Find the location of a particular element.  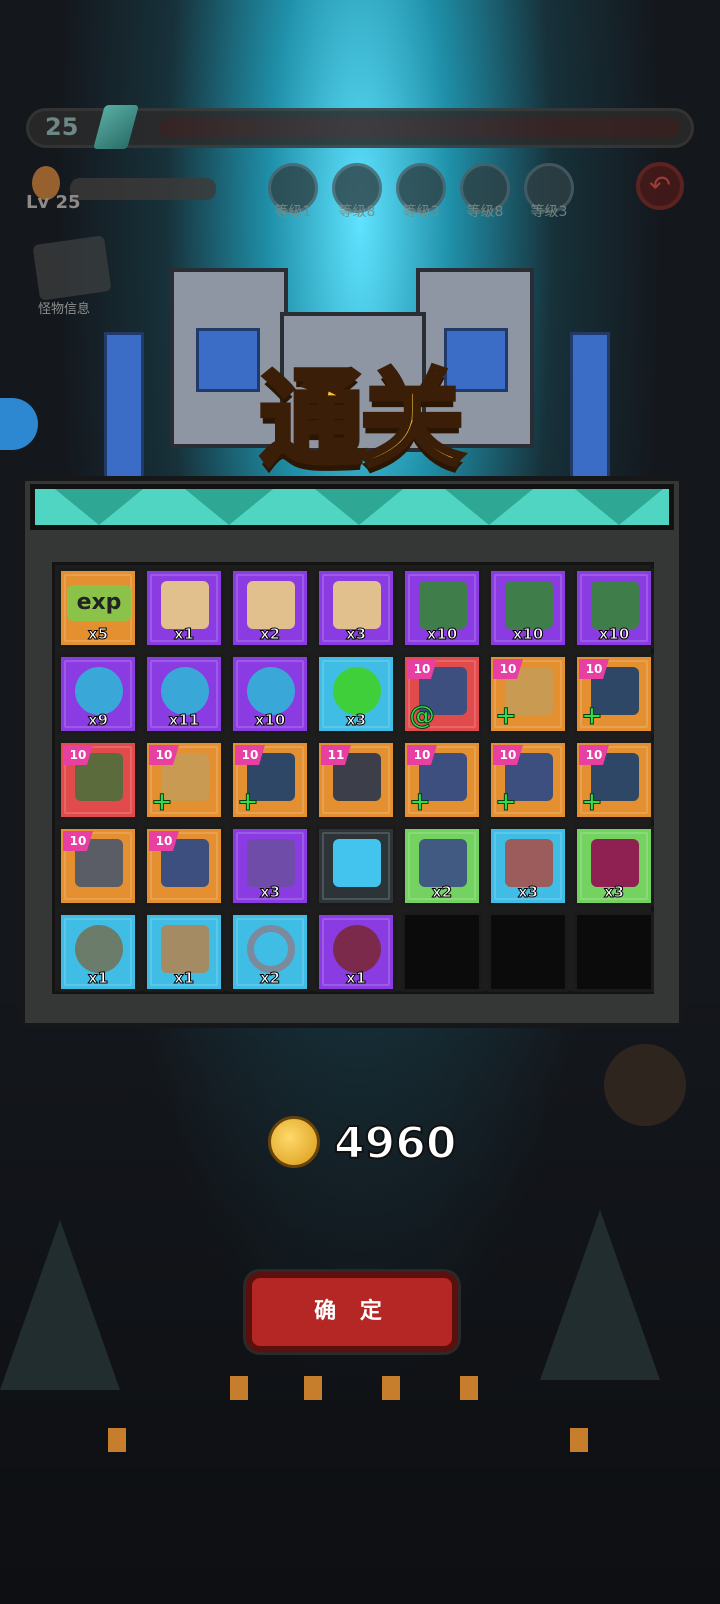

skill-label: 等级8 is located at coordinates (357, 212).